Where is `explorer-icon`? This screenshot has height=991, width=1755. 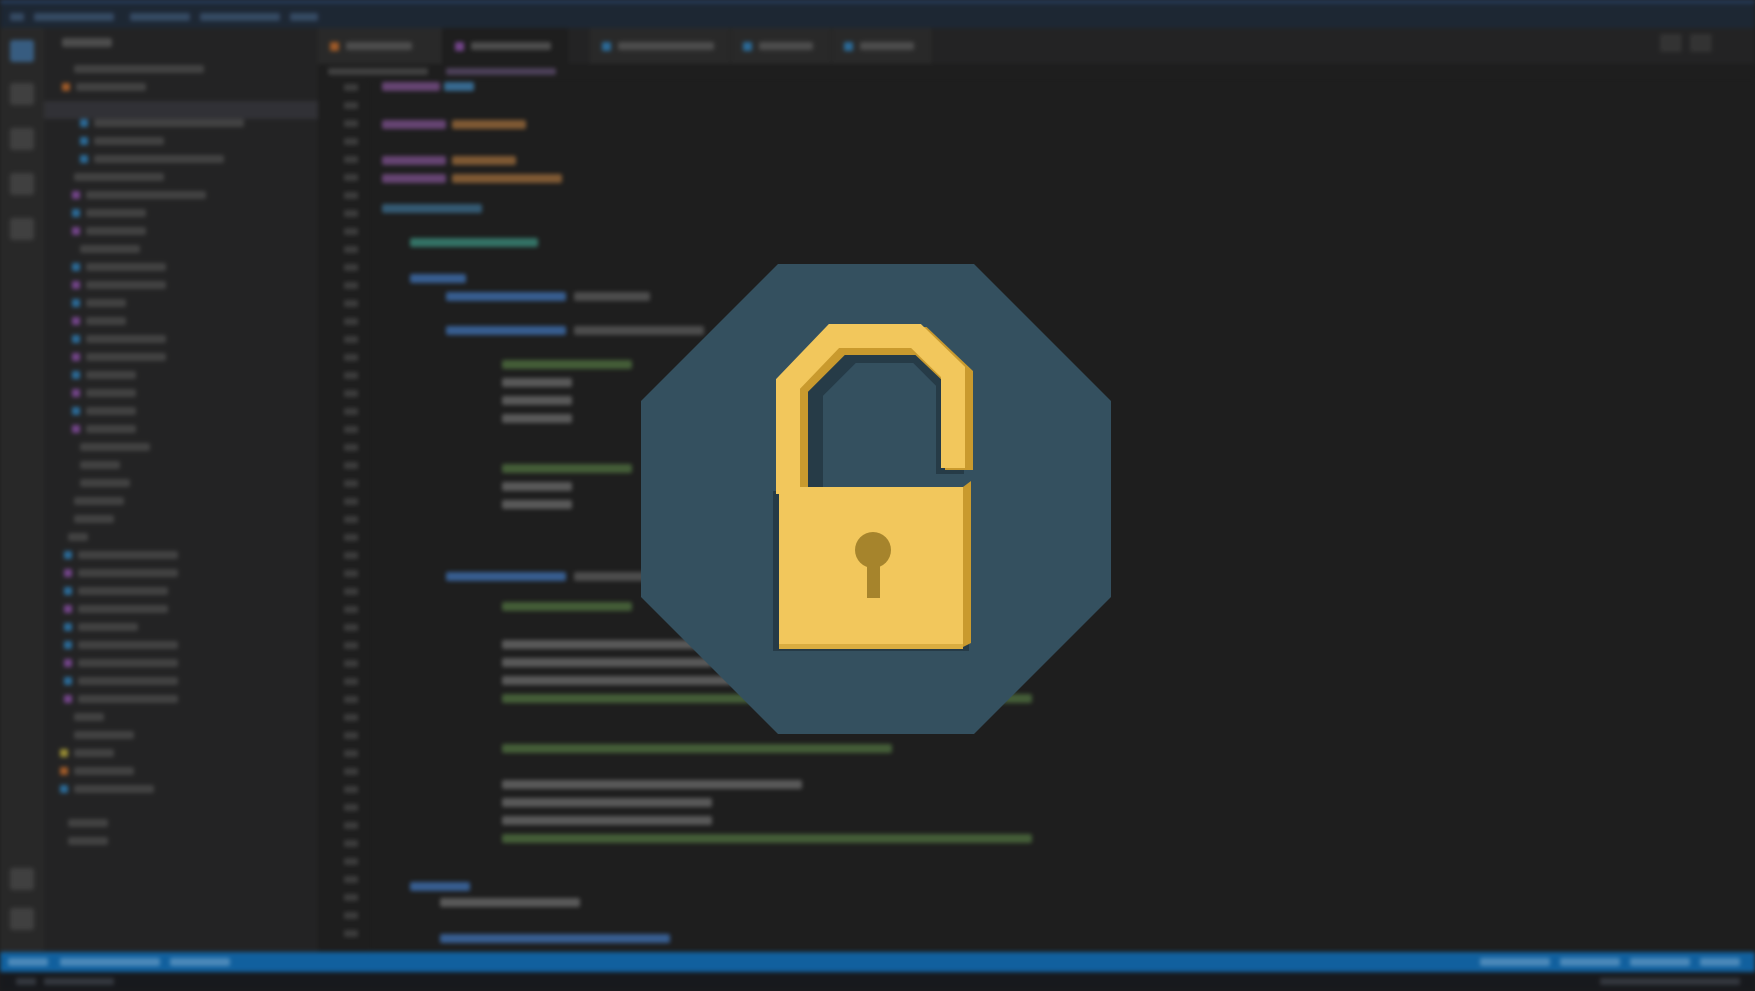 explorer-icon is located at coordinates (22, 51).